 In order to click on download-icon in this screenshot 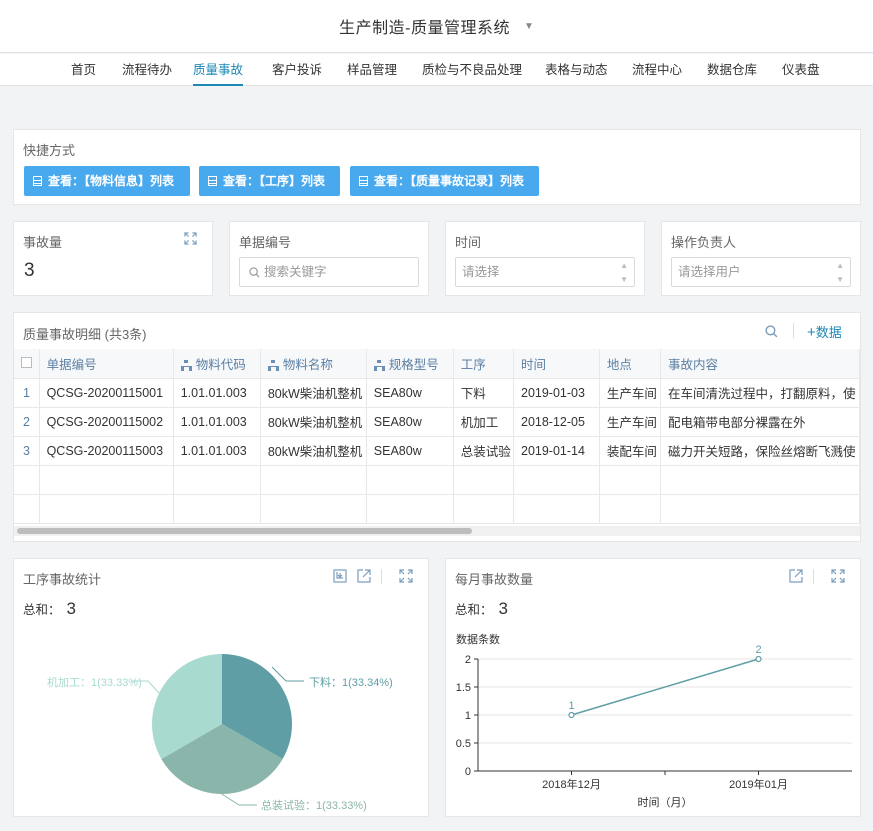, I will do `click(340, 576)`.